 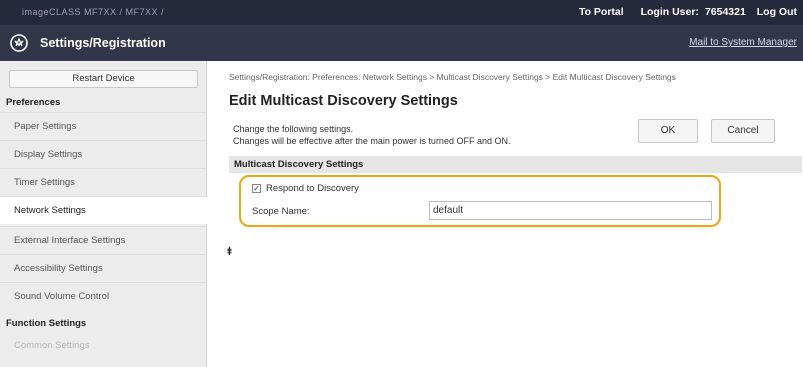 What do you see at coordinates (103, 182) in the screenshot?
I see `sidebar-item-timer-settings: Timer Settings` at bounding box center [103, 182].